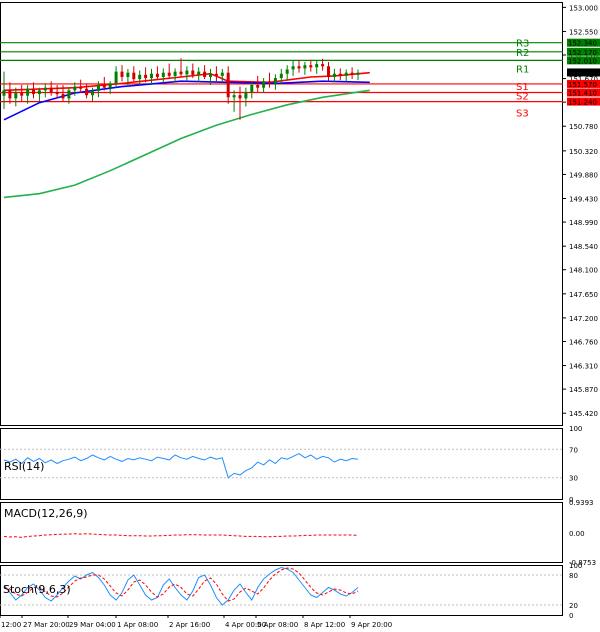 The height and width of the screenshot is (632, 600). Describe the element at coordinates (46, 513) in the screenshot. I see `macd-label: MACD(12,26,9)` at that location.